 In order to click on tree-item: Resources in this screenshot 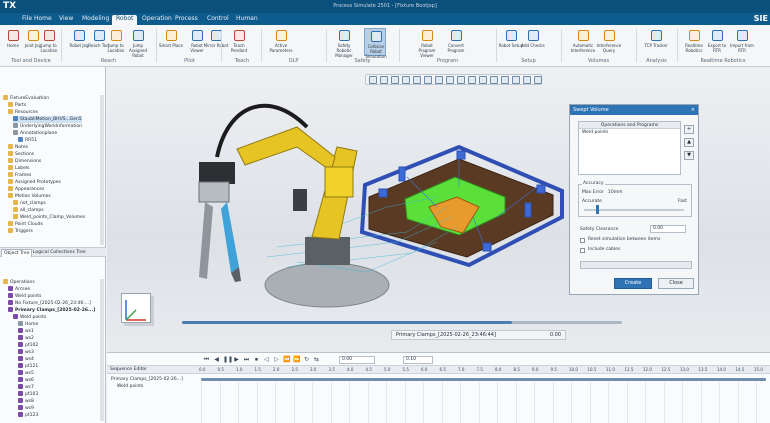, I will do `click(23, 112)`.